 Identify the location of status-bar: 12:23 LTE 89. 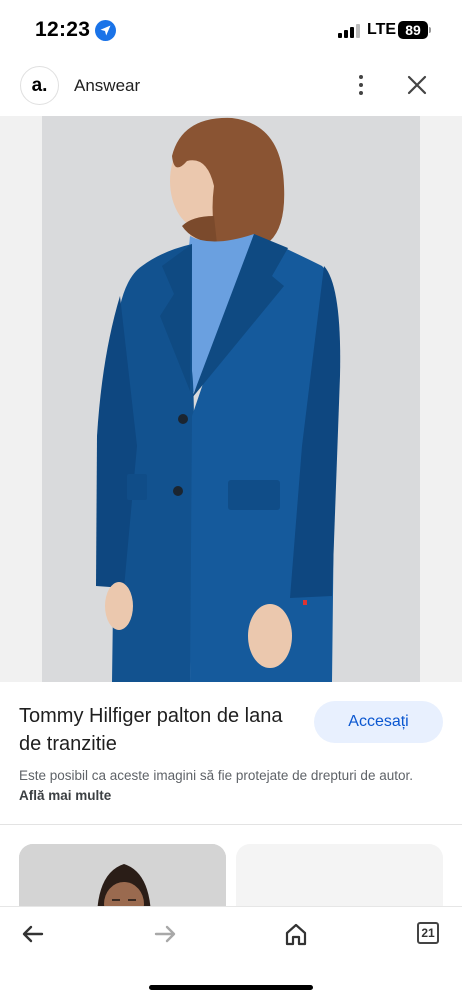
(231, 30).